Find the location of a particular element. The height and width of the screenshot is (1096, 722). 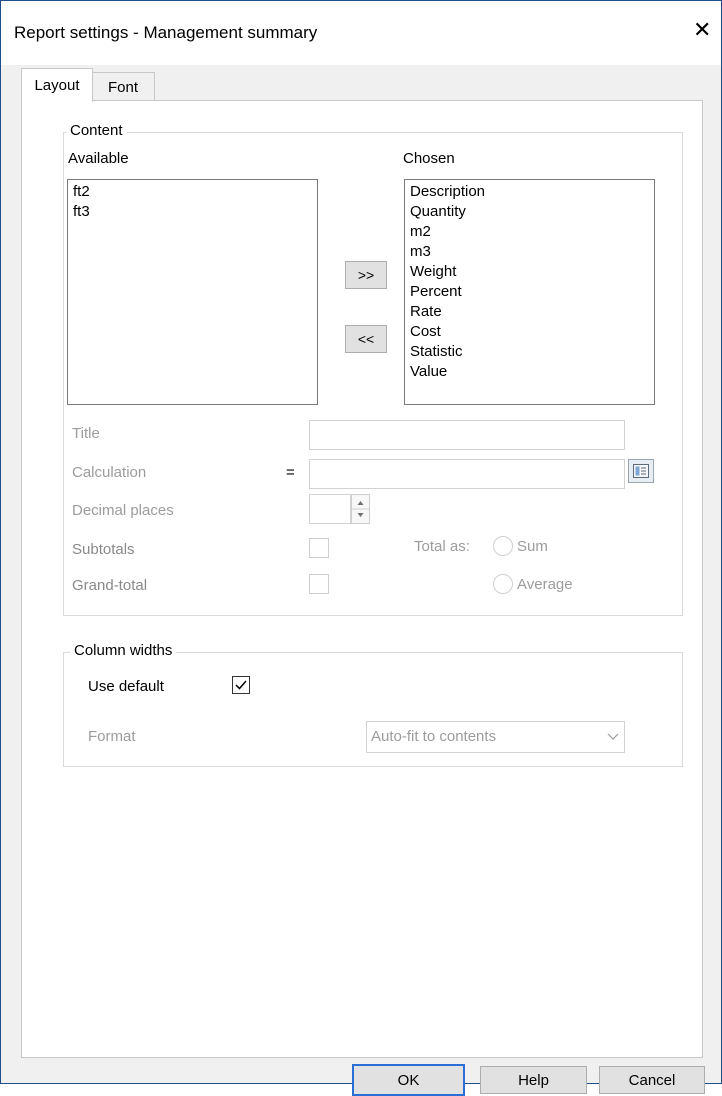

list-item: m3 is located at coordinates (529, 252).